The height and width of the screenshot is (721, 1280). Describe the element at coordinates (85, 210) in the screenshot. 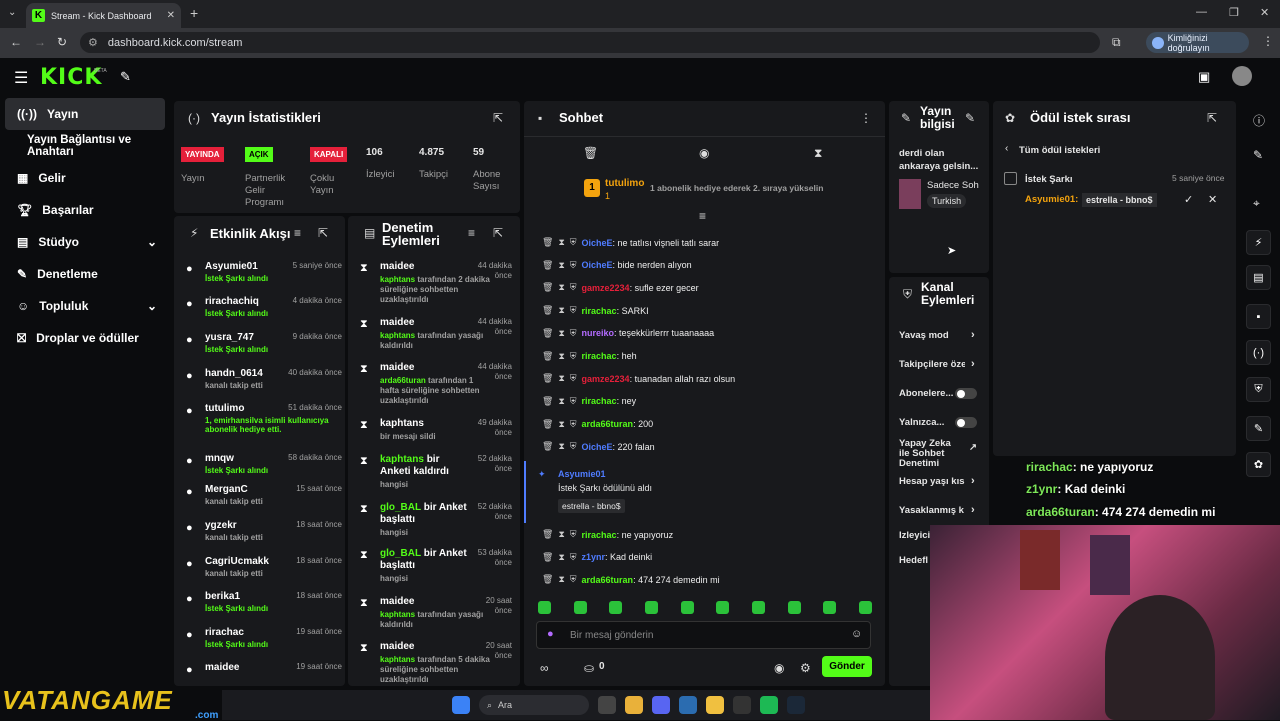

I see `sidebar-item-basarilar: 🏆︎ Başarılar` at that location.